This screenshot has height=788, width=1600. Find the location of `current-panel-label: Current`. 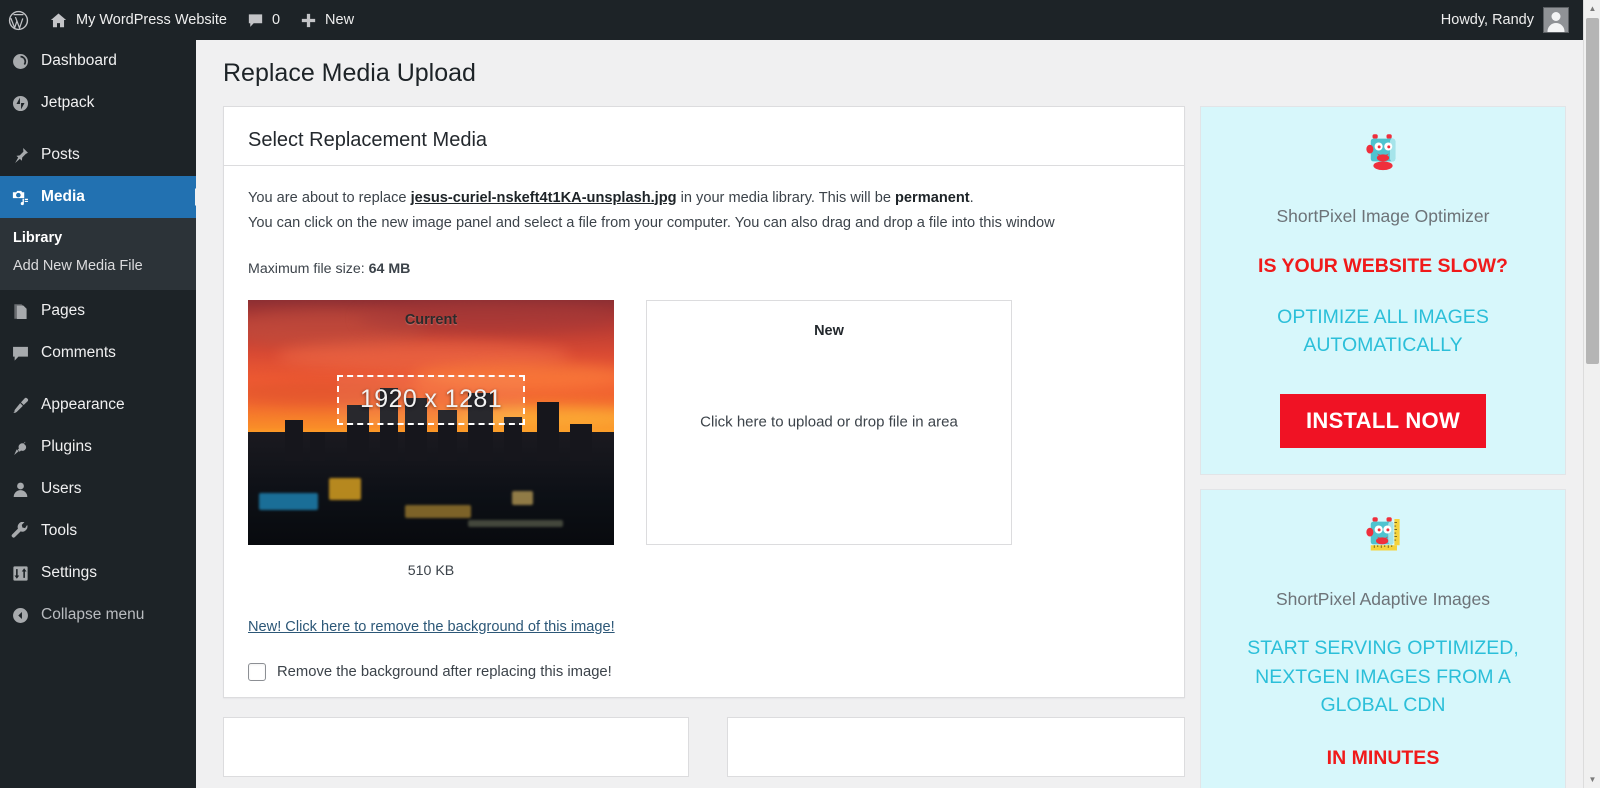

current-panel-label: Current is located at coordinates (431, 319).